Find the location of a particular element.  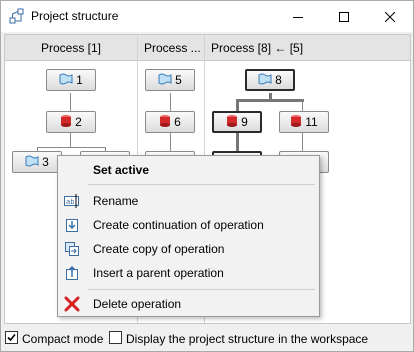

menu-item-delete: Delete operation is located at coordinates (188, 304).